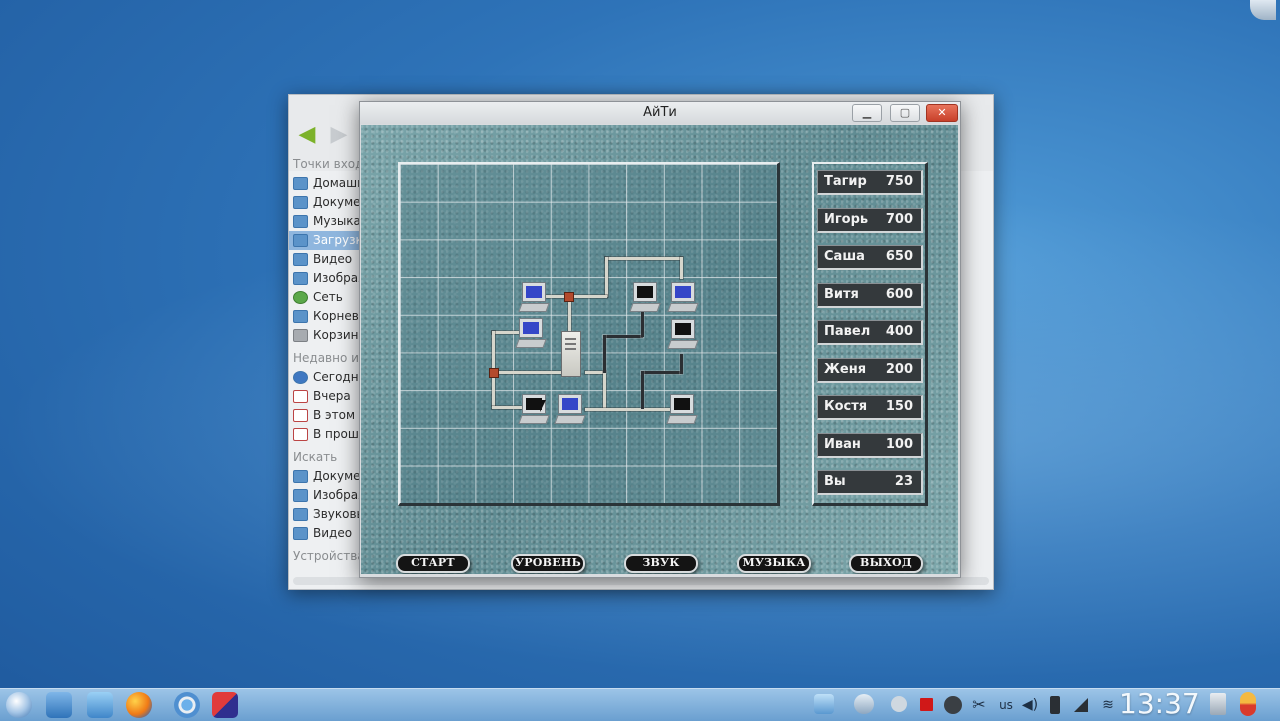 The width and height of the screenshot is (1280, 721). What do you see at coordinates (19, 705) in the screenshot?
I see `application-menu-icon` at bounding box center [19, 705].